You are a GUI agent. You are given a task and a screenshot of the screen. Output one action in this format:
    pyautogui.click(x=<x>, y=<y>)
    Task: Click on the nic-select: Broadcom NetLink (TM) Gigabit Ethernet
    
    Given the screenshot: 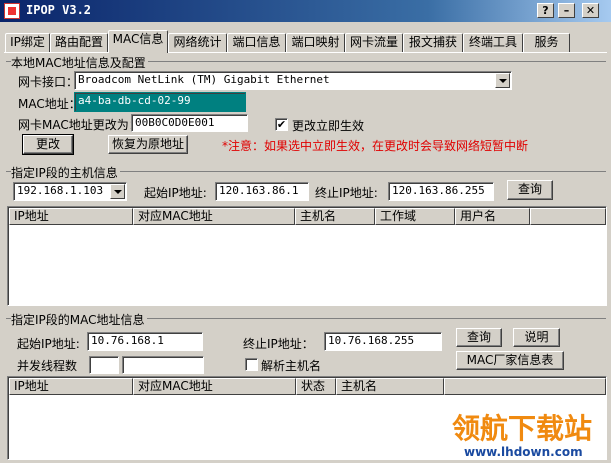 What is the action you would take?
    pyautogui.click(x=293, y=80)
    